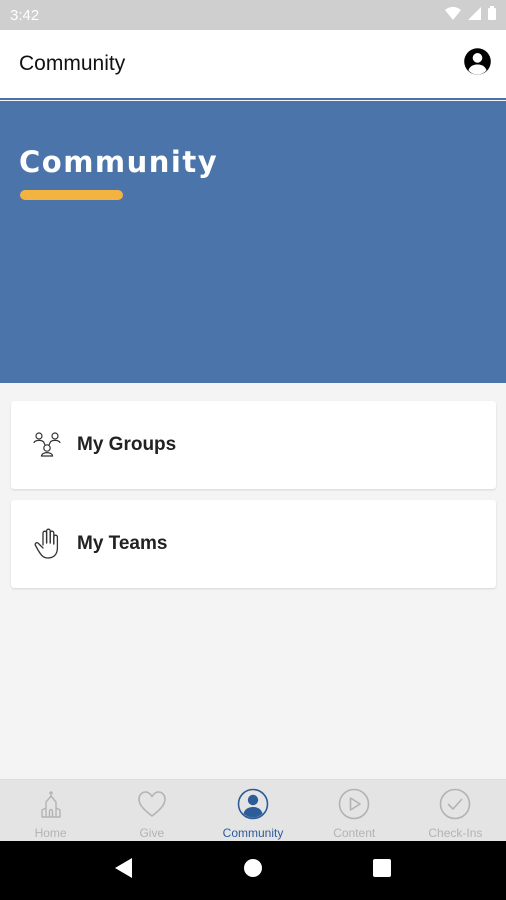  Describe the element at coordinates (455, 833) in the screenshot. I see `nav-label-check-ins: Check-Ins` at that location.